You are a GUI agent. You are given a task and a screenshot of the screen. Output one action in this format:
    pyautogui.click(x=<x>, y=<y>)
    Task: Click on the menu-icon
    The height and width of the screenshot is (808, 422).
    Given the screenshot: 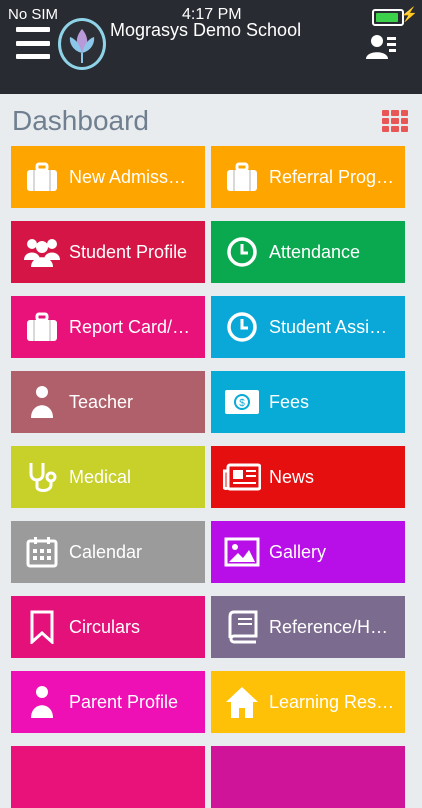 What is the action you would take?
    pyautogui.click(x=33, y=43)
    